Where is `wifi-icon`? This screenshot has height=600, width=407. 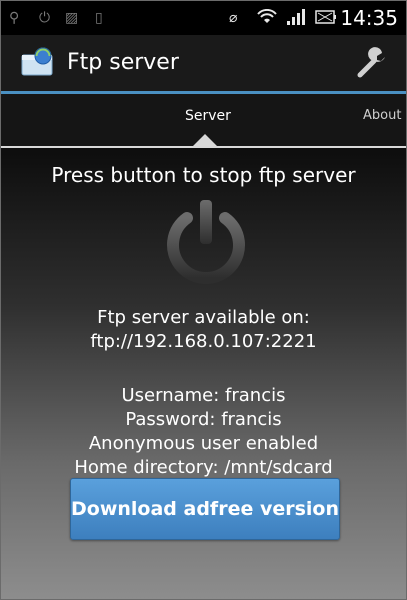
wifi-icon is located at coordinates (267, 19).